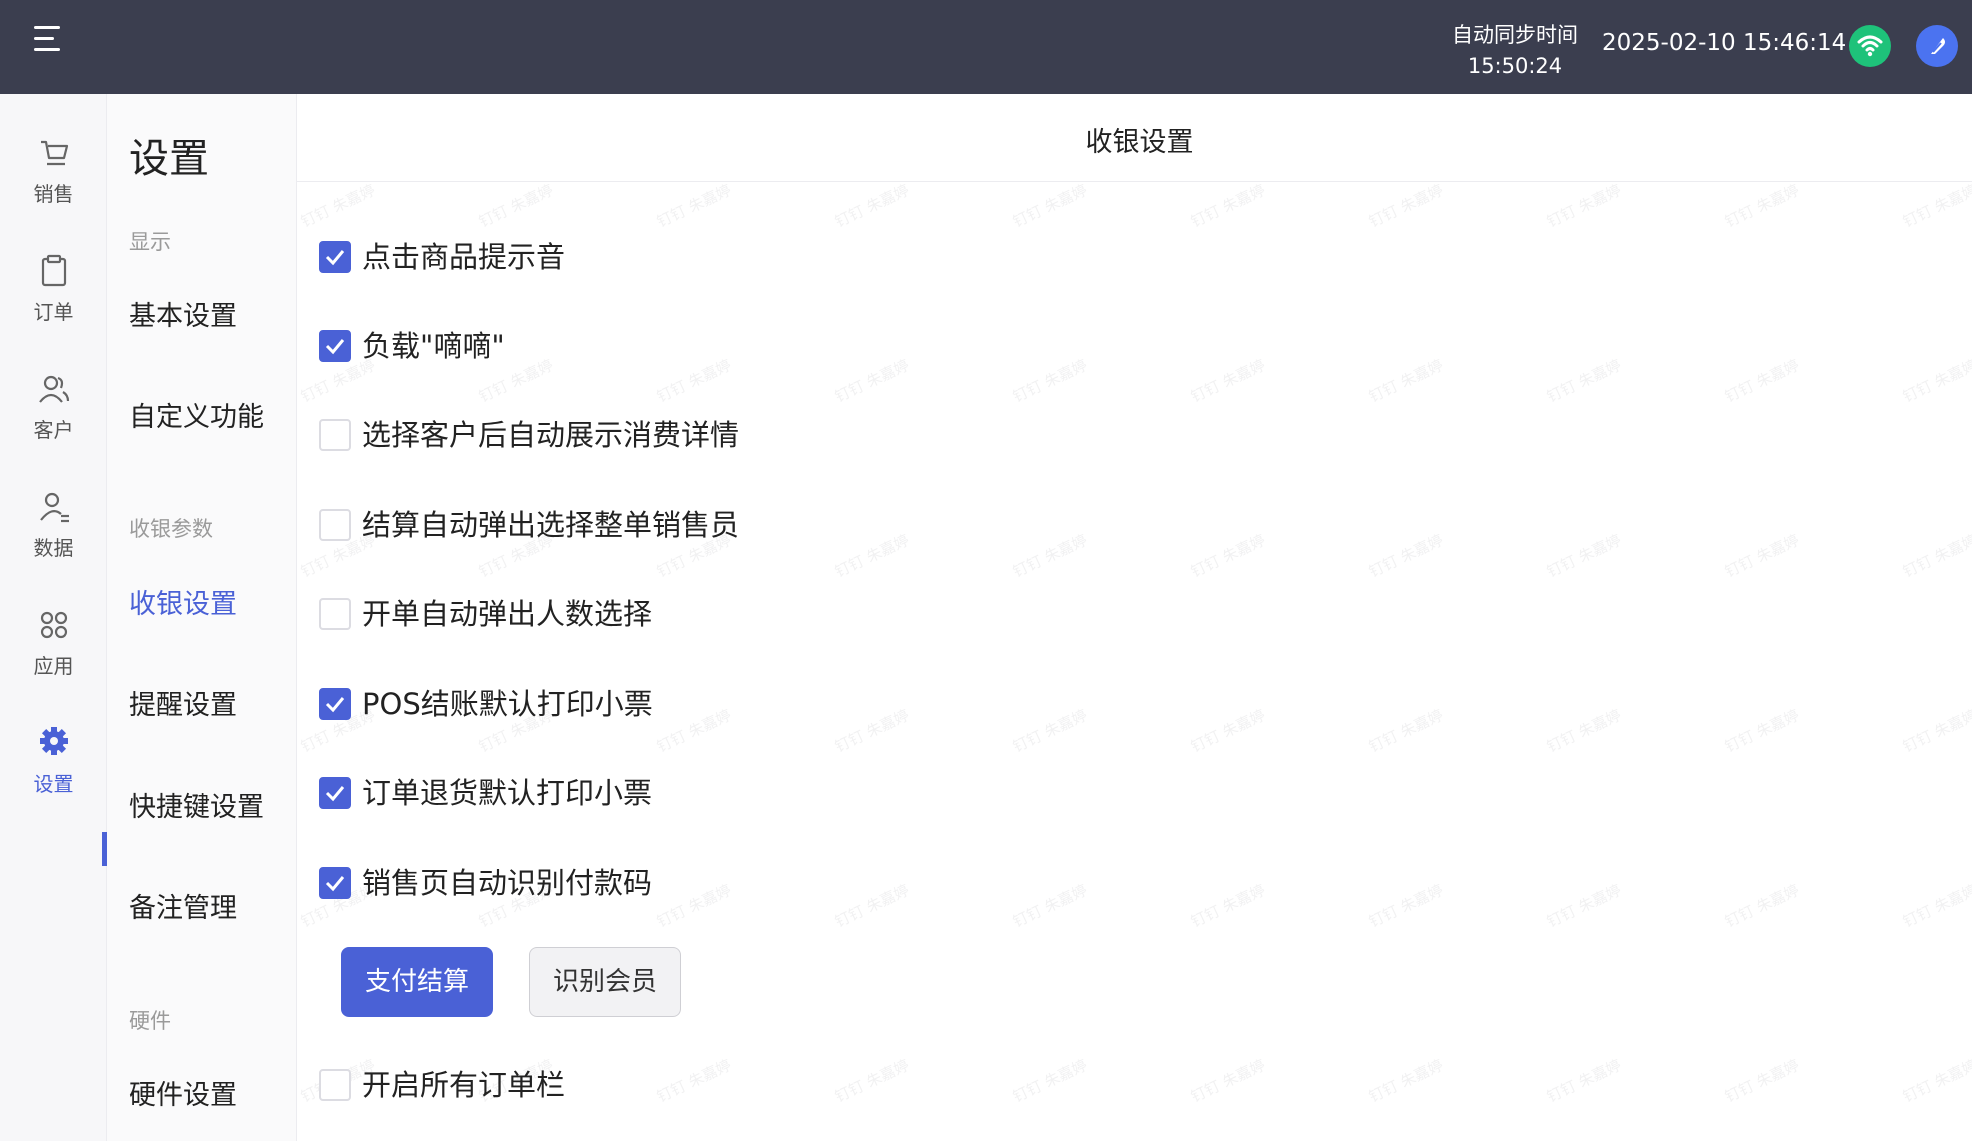 The width and height of the screenshot is (1972, 1141). I want to click on rail-item-customers: 客户, so click(53, 425).